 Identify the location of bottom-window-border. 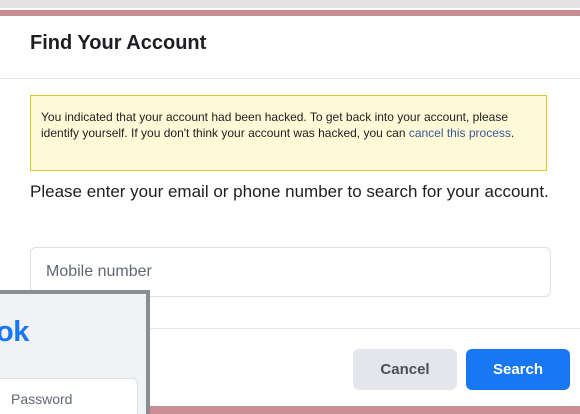
(365, 410).